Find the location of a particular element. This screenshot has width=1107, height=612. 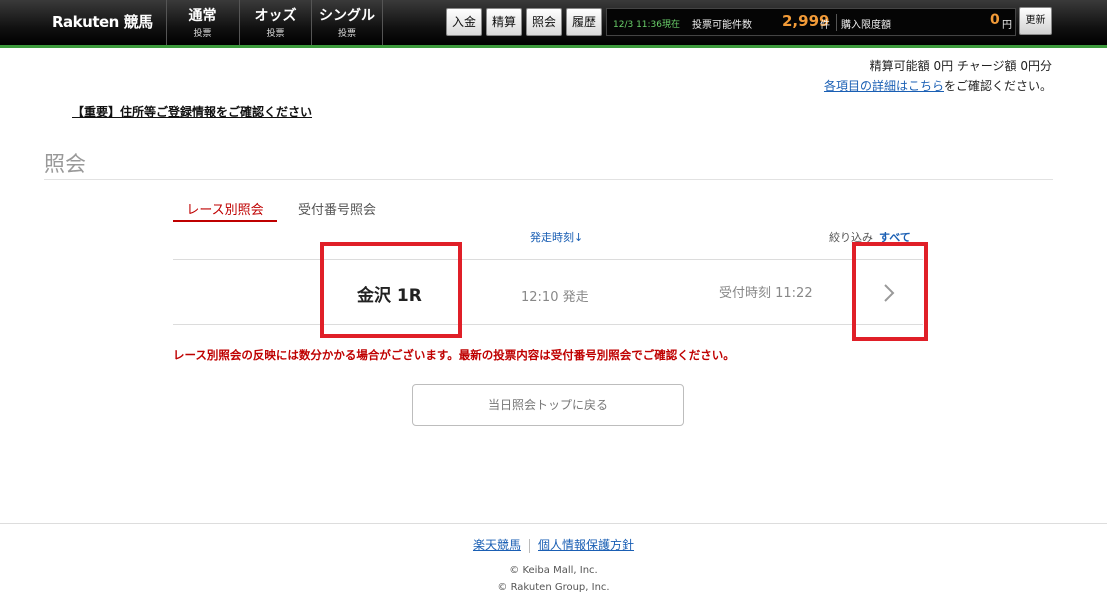

nav-single-vote: シングル 投票 is located at coordinates (347, 22).